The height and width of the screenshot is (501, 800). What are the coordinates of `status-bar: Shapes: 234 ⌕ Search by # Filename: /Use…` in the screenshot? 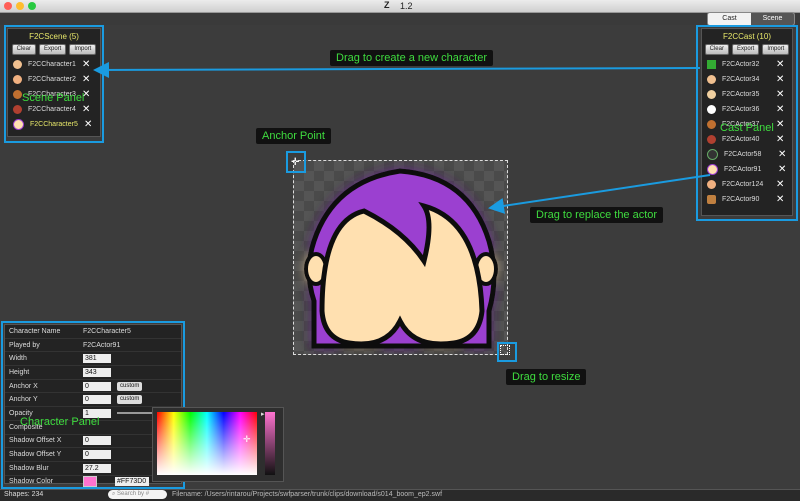 It's located at (400, 495).